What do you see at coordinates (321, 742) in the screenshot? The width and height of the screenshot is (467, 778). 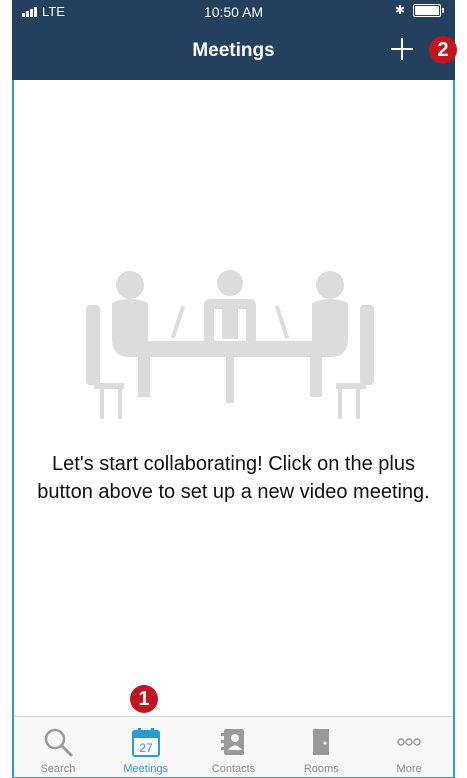 I see `door-icon` at bounding box center [321, 742].